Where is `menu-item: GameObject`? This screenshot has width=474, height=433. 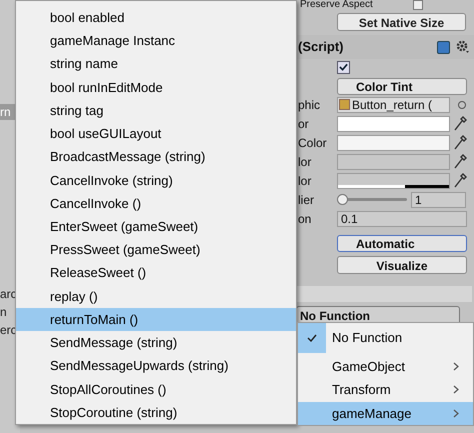 menu-item: GameObject is located at coordinates (385, 366).